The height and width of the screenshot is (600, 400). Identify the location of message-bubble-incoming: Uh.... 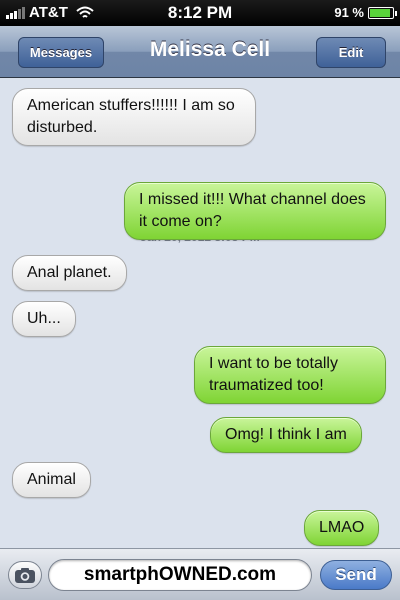
(44, 319).